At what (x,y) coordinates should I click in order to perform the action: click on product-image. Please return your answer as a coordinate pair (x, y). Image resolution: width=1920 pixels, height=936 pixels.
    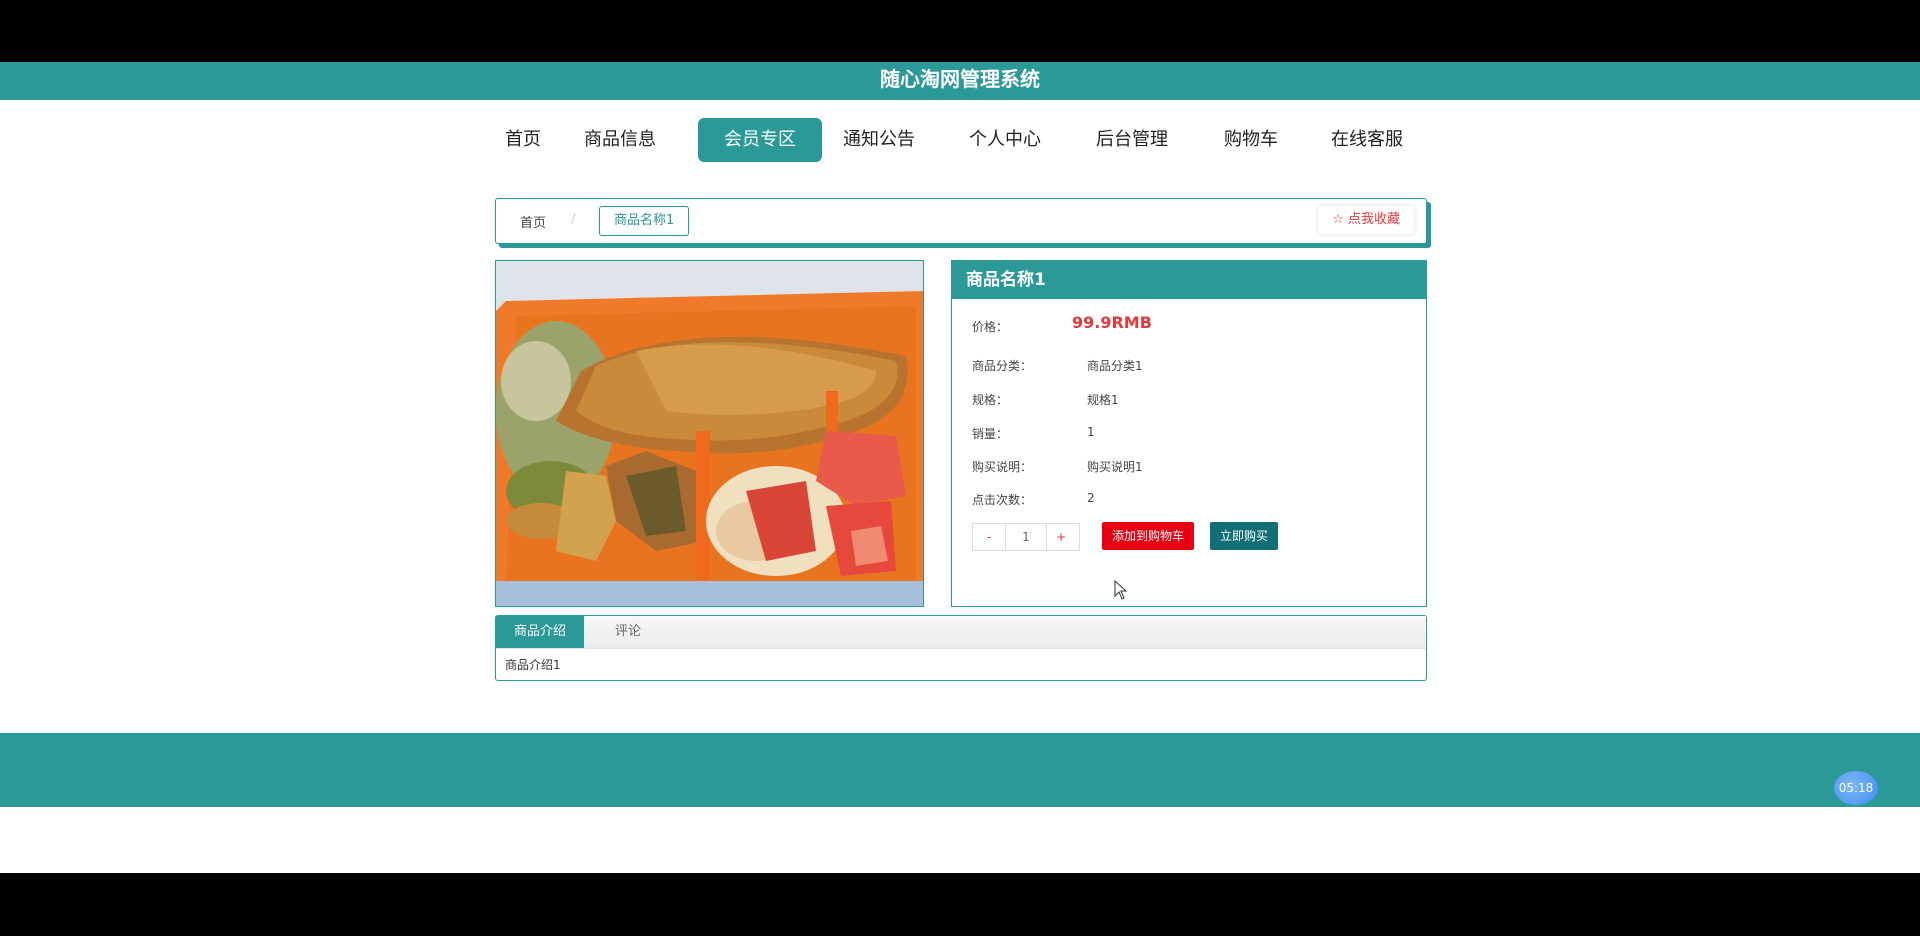
    Looking at the image, I should click on (709, 433).